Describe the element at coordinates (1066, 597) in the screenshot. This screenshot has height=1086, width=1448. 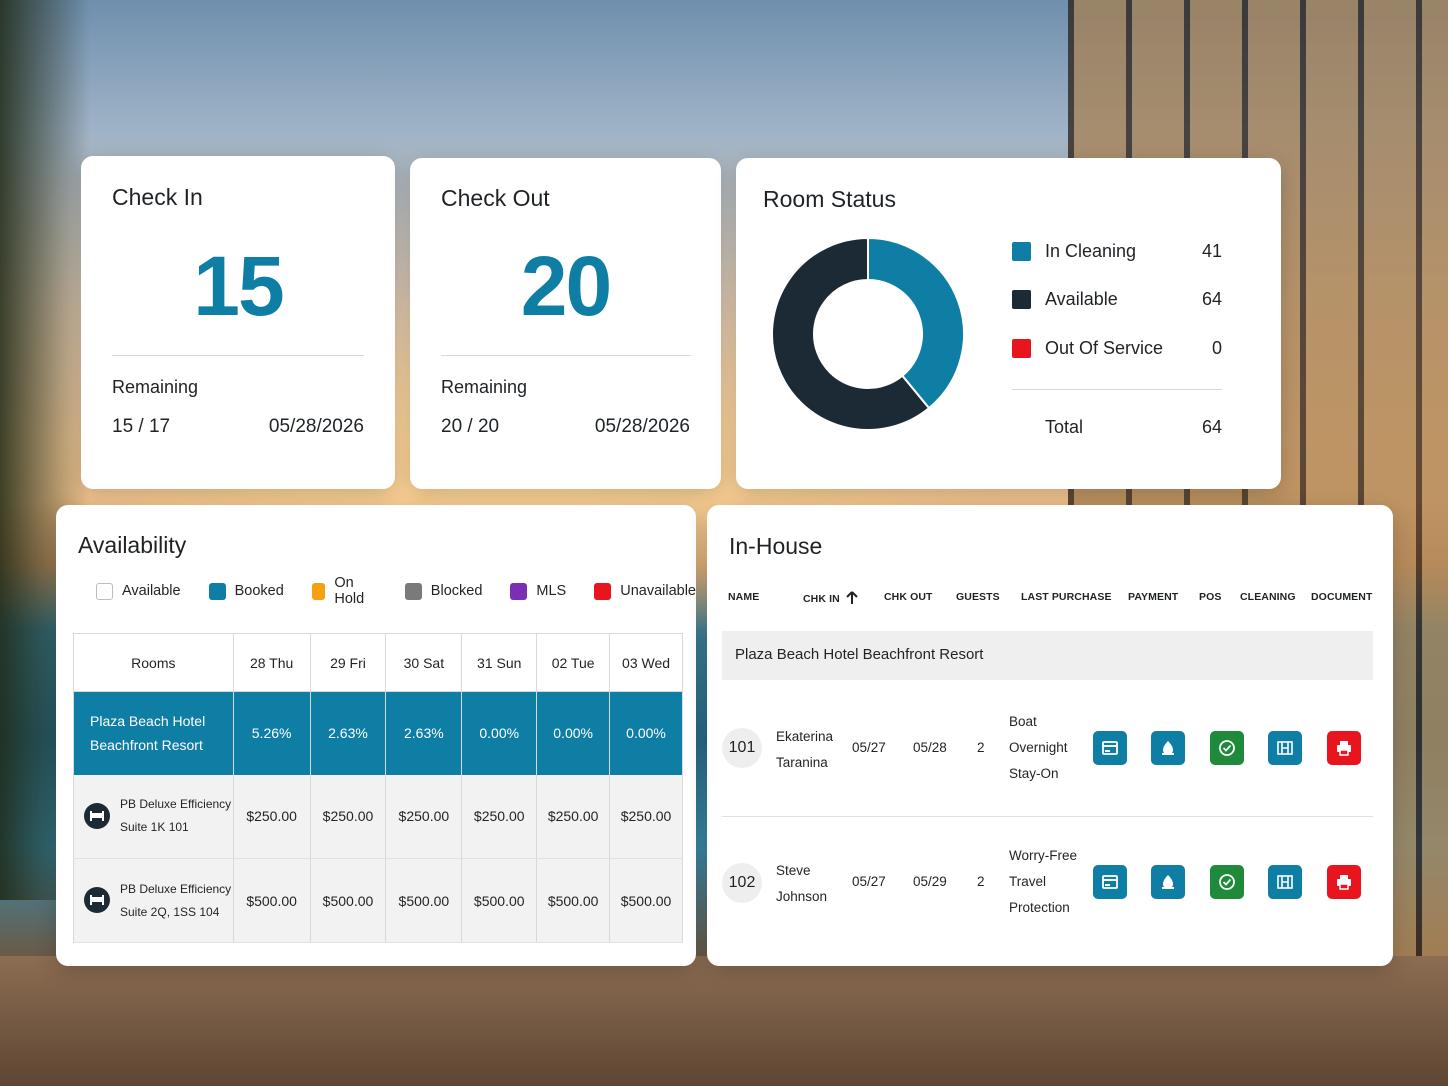
I see `col-header-last-purchase: LAST PURCHASE` at that location.